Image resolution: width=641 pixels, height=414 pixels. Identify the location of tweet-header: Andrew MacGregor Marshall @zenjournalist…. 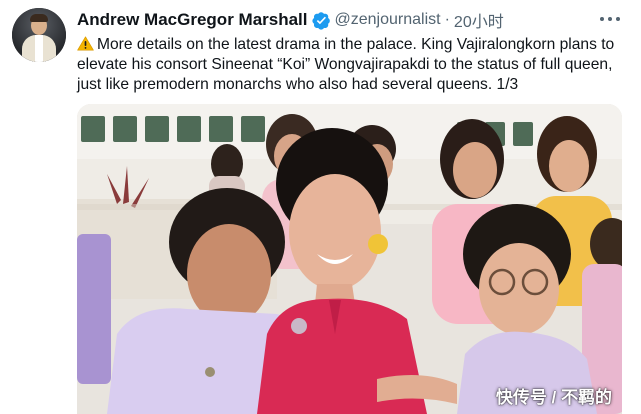
(290, 20).